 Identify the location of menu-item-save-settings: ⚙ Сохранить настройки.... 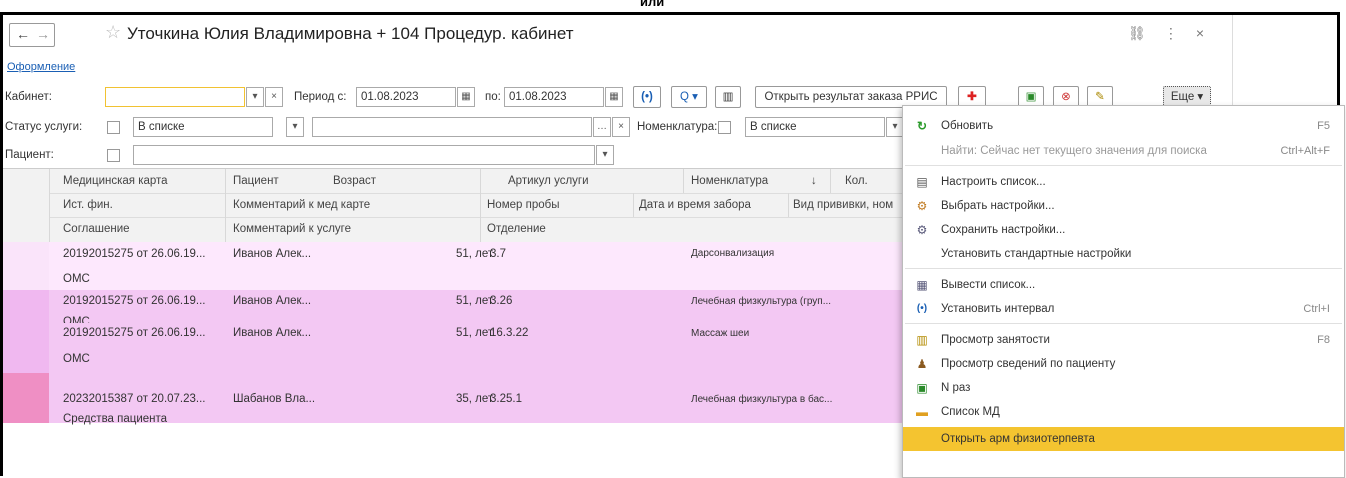
(1123, 230).